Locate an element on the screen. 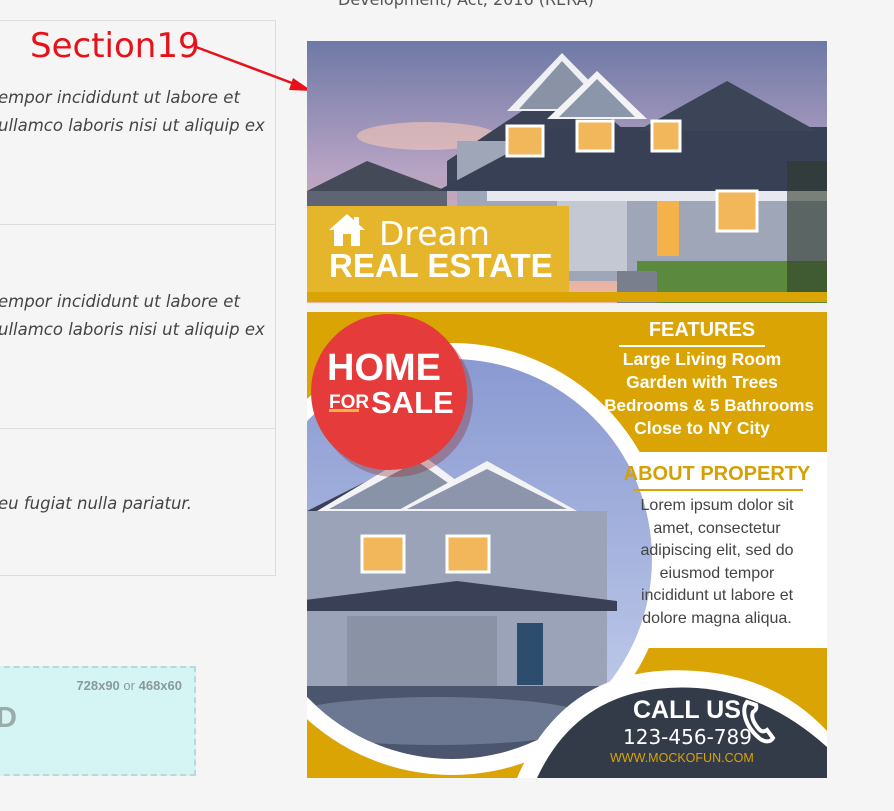 The image size is (894, 811). top-cut-heading: Development) Act, 2016 (RERA) is located at coordinates (466, 4).